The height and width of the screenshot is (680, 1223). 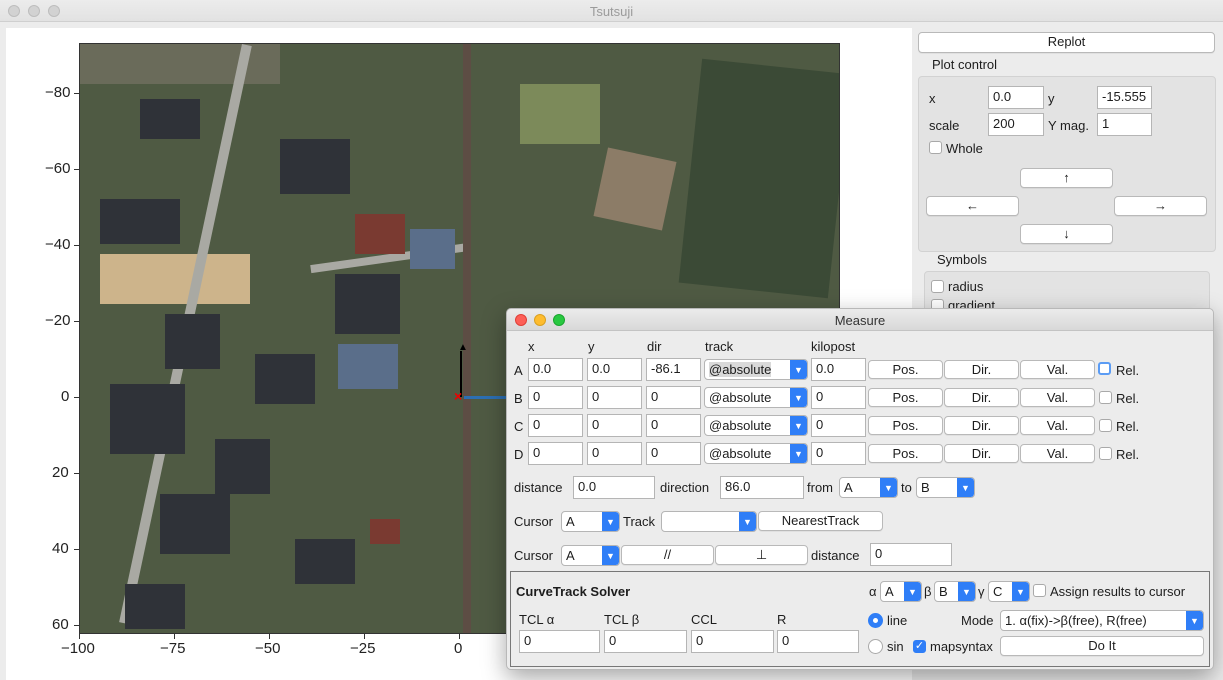 I want to click on parallel-button: //, so click(x=667, y=555).